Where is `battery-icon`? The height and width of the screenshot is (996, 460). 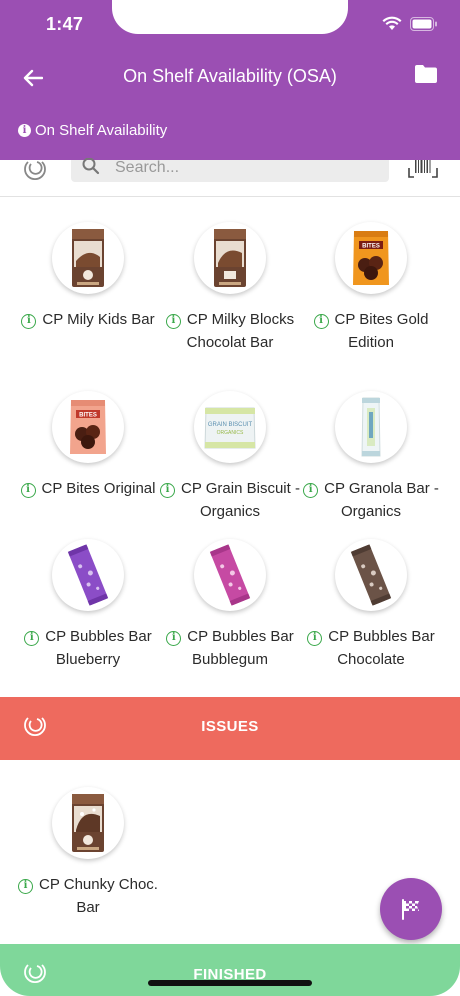
battery-icon is located at coordinates (423, 23).